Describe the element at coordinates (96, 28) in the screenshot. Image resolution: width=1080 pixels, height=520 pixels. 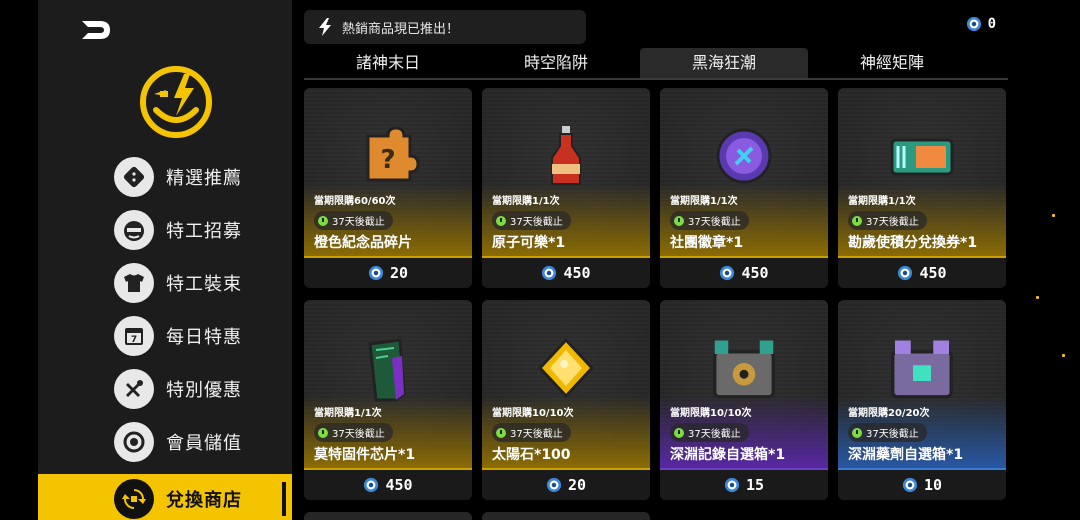
I see `back-arrow-icon` at that location.